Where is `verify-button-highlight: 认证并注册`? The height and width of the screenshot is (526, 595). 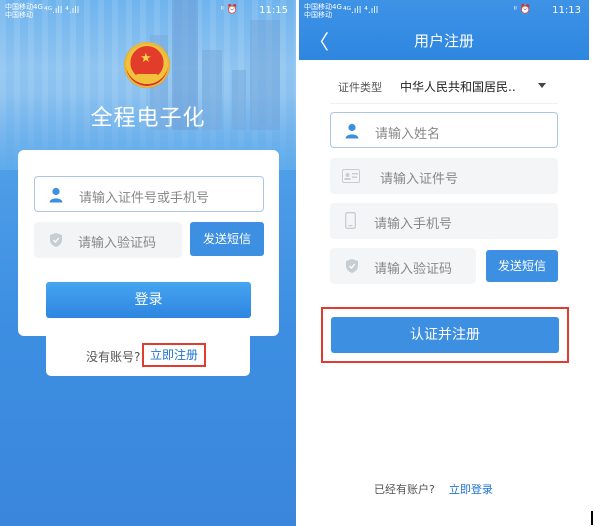 verify-button-highlight: 认证并注册 is located at coordinates (445, 335).